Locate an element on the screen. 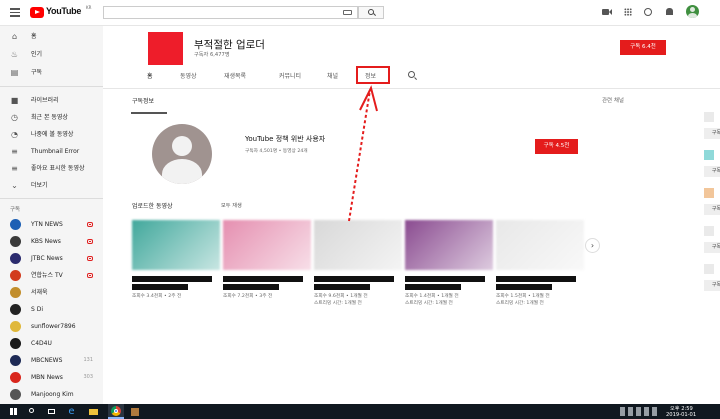  sidebar-item-thumbnail-error: ≡ Thumbnail Error is located at coordinates (51, 151).